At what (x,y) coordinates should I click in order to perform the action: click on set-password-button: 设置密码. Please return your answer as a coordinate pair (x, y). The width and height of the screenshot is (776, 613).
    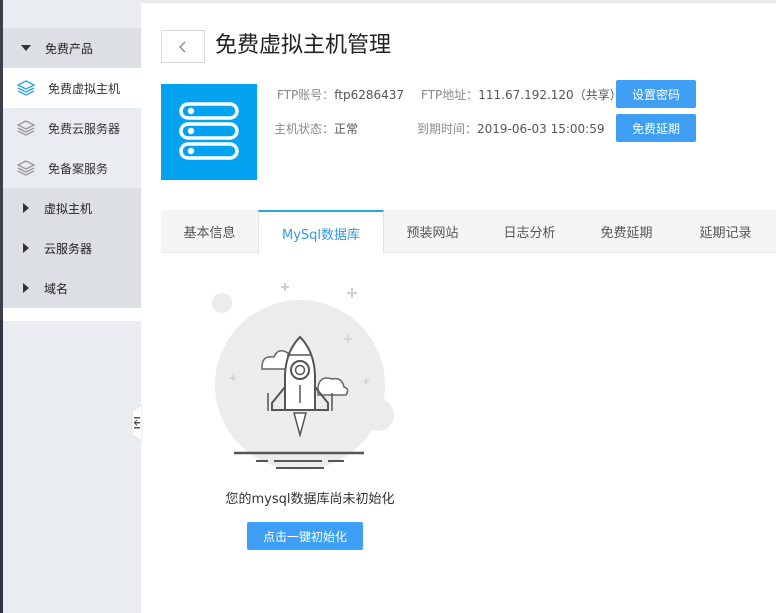
    Looking at the image, I should click on (656, 94).